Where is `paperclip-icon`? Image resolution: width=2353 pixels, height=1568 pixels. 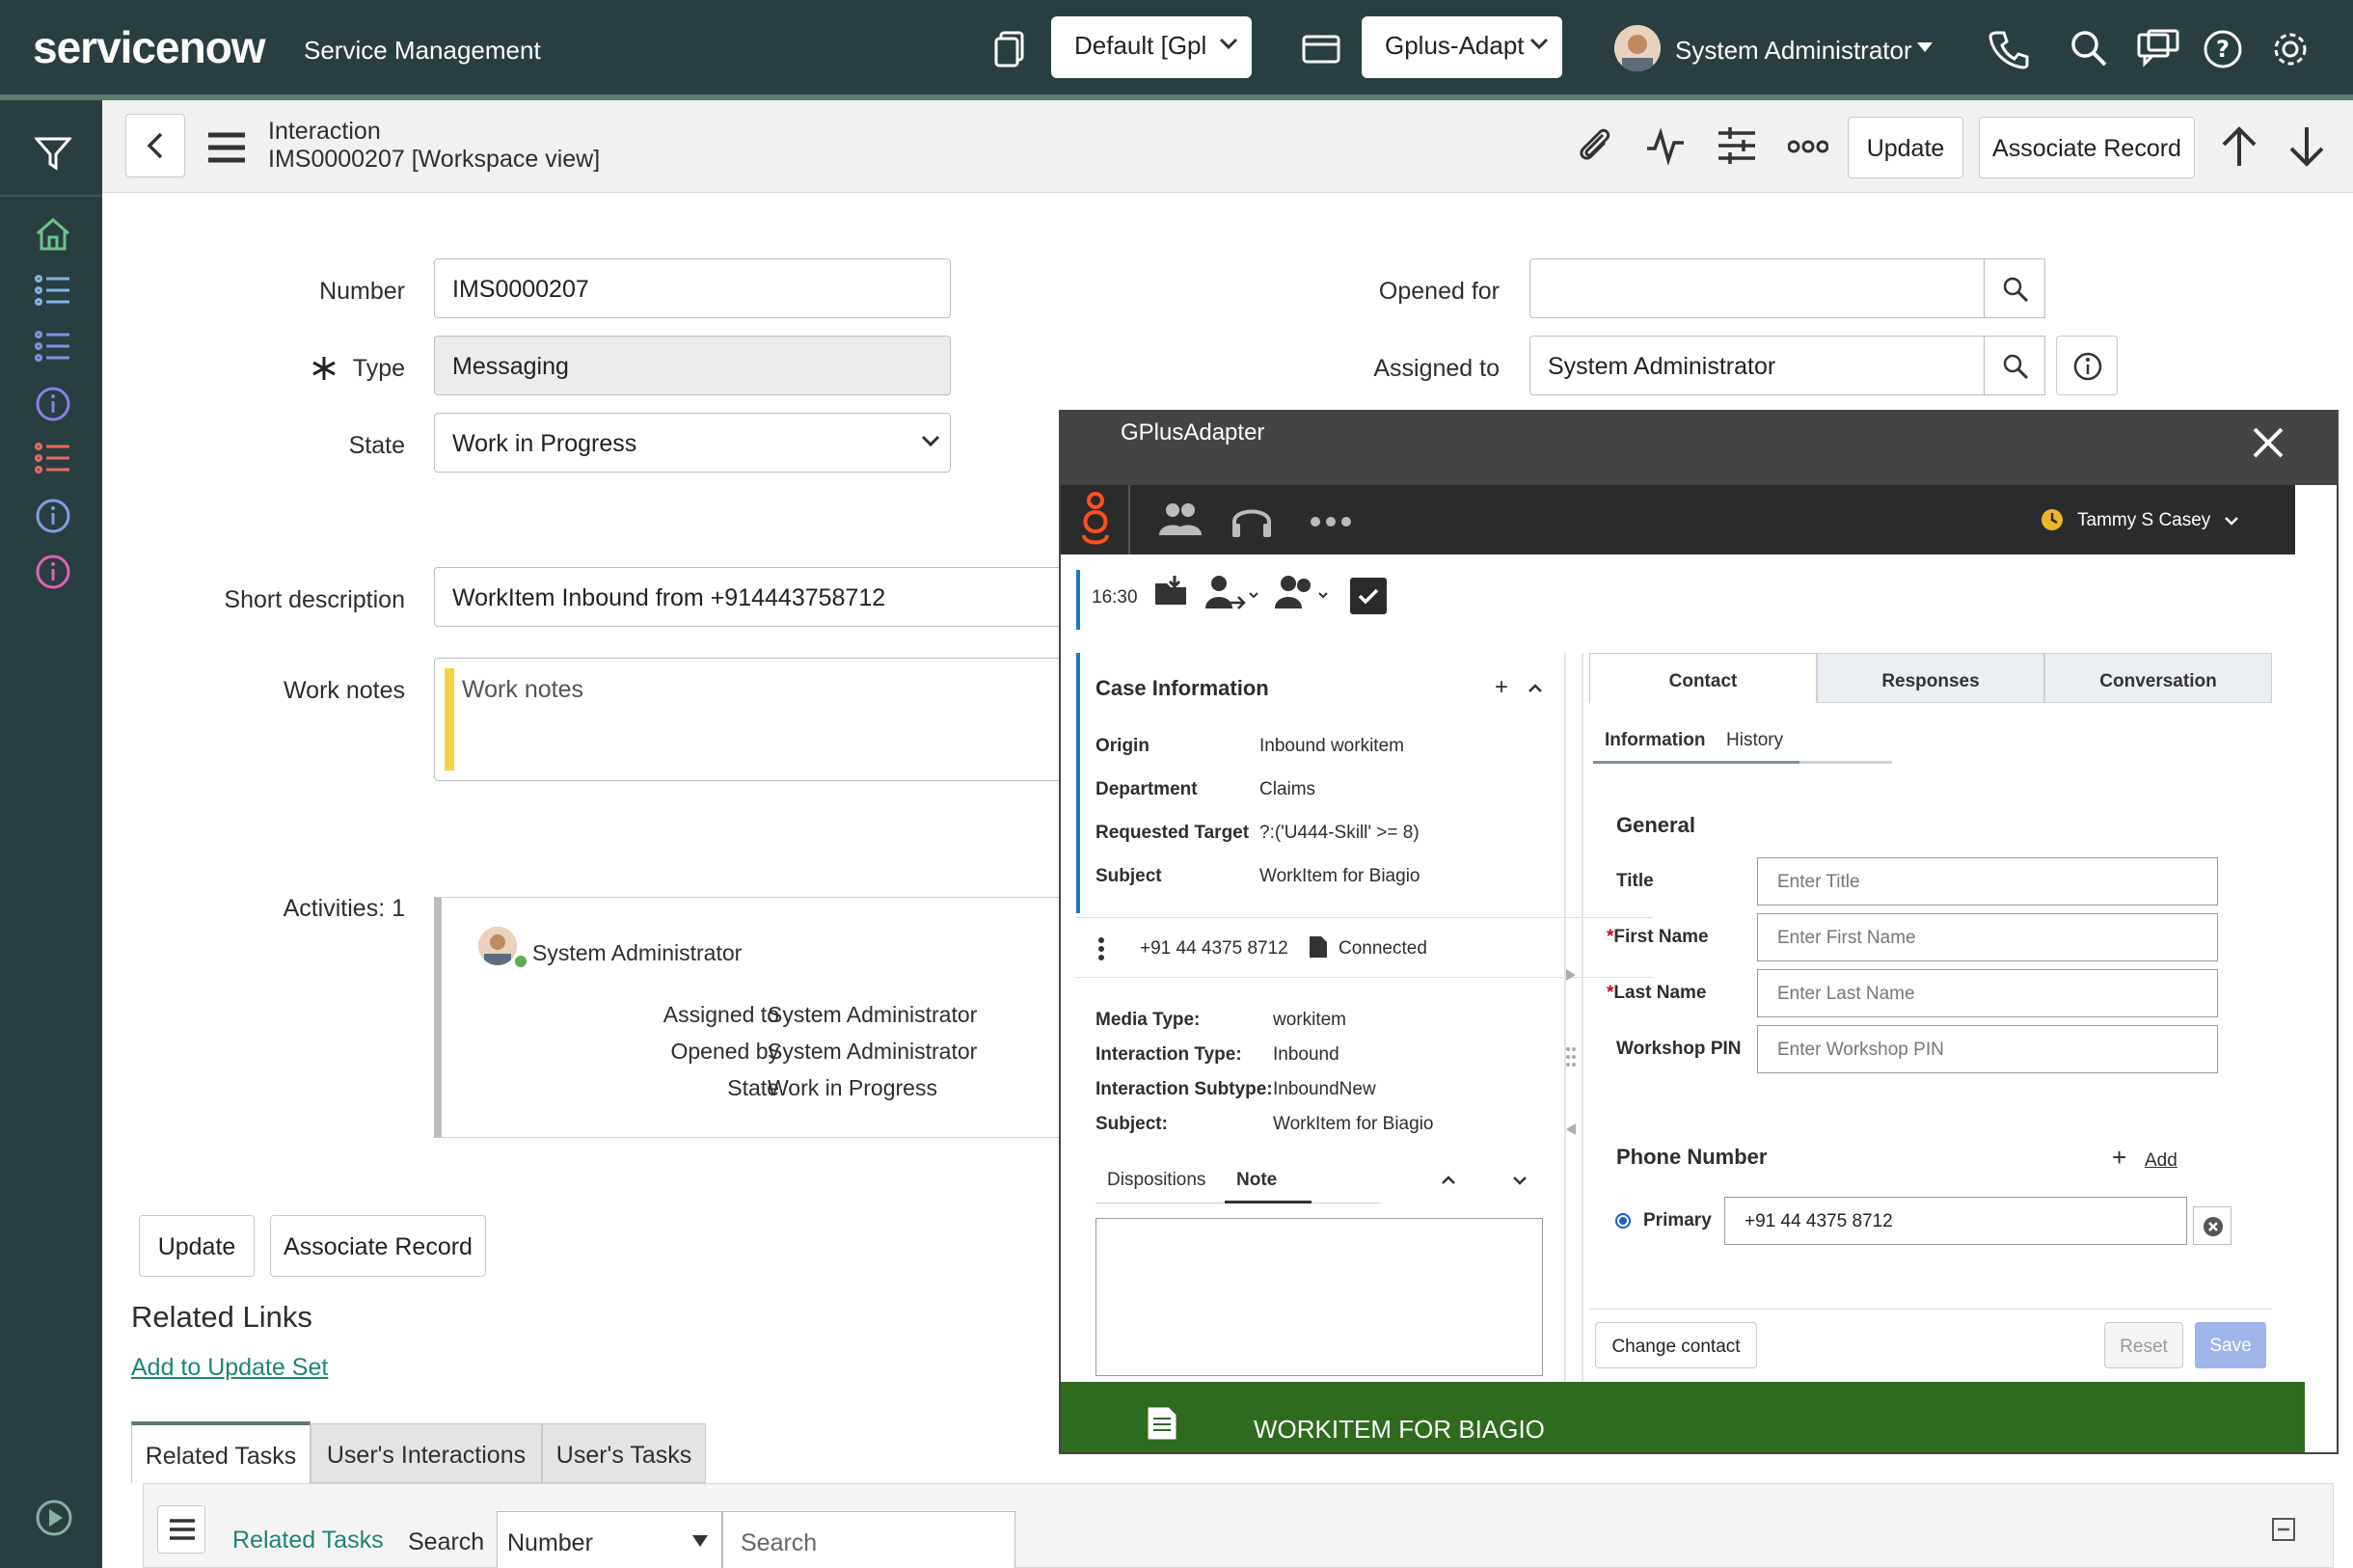
paperclip-icon is located at coordinates (1594, 145).